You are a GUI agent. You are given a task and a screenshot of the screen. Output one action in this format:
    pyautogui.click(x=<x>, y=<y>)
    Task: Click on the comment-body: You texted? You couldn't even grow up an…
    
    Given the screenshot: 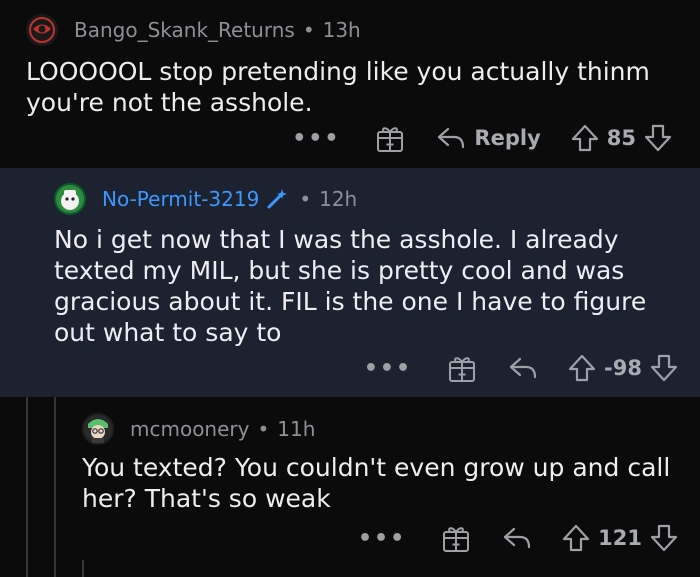 What is the action you would take?
    pyautogui.click(x=376, y=483)
    